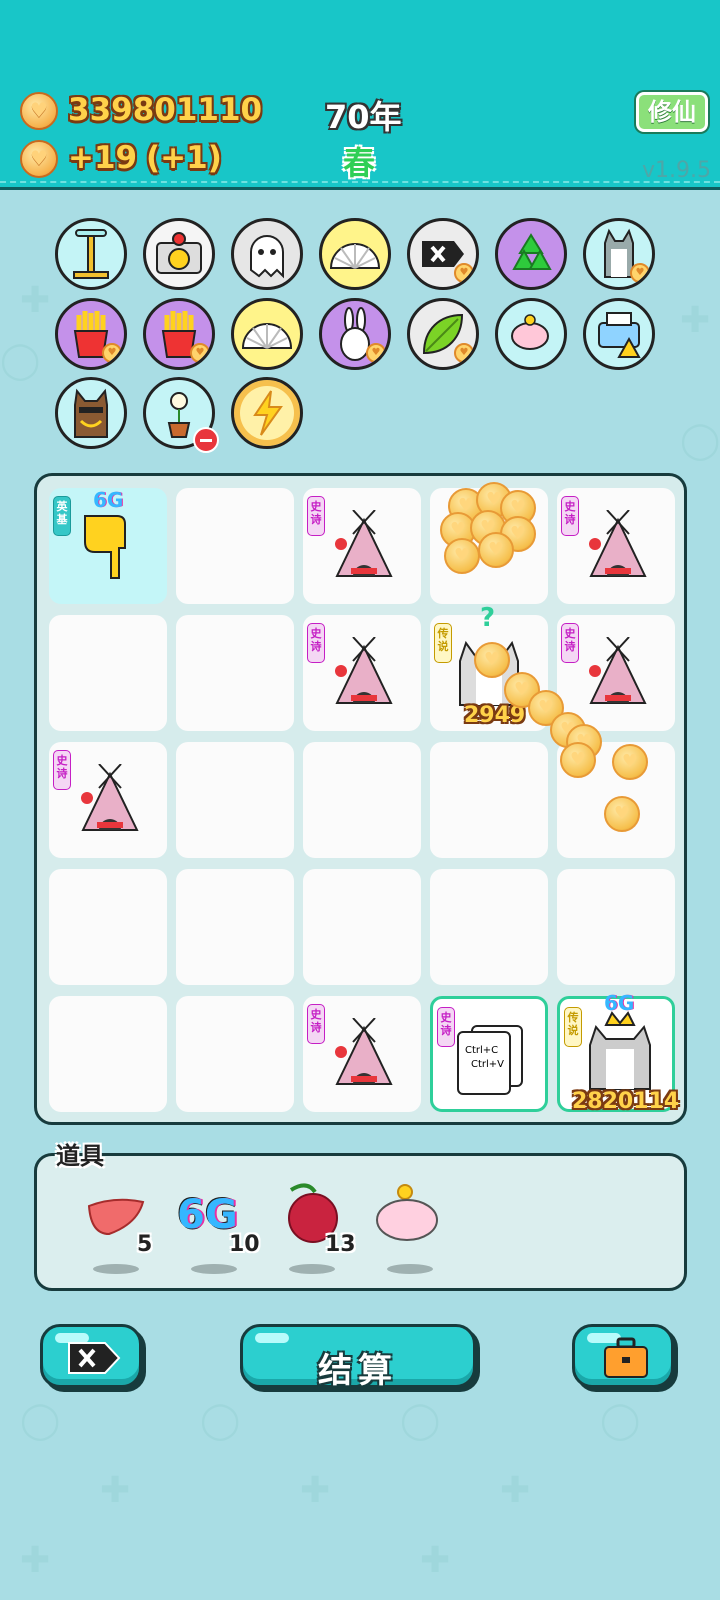 The width and height of the screenshot is (720, 1600). I want to click on board-cell: 史诗 Ctrl+C Ctrl+V, so click(489, 1054).